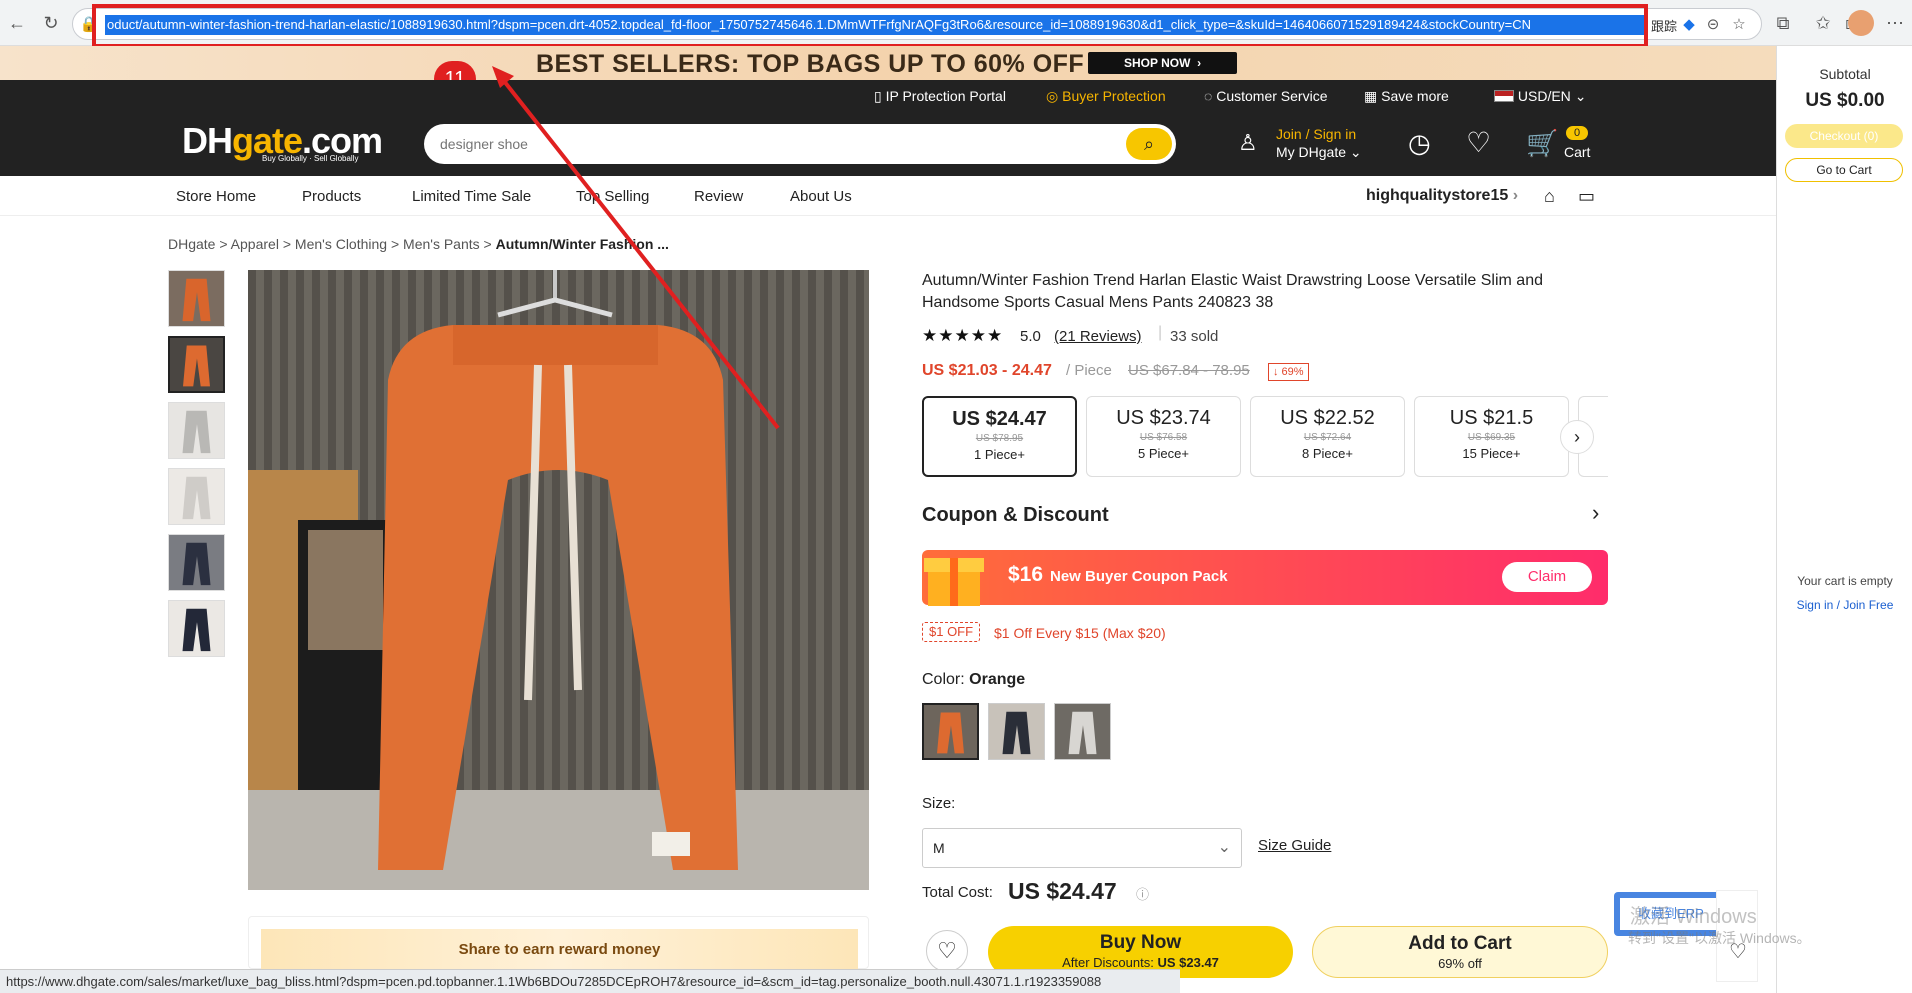 Image resolution: width=1912 pixels, height=993 pixels. Describe the element at coordinates (1577, 152) in the screenshot. I see `cart-label: Cart` at that location.